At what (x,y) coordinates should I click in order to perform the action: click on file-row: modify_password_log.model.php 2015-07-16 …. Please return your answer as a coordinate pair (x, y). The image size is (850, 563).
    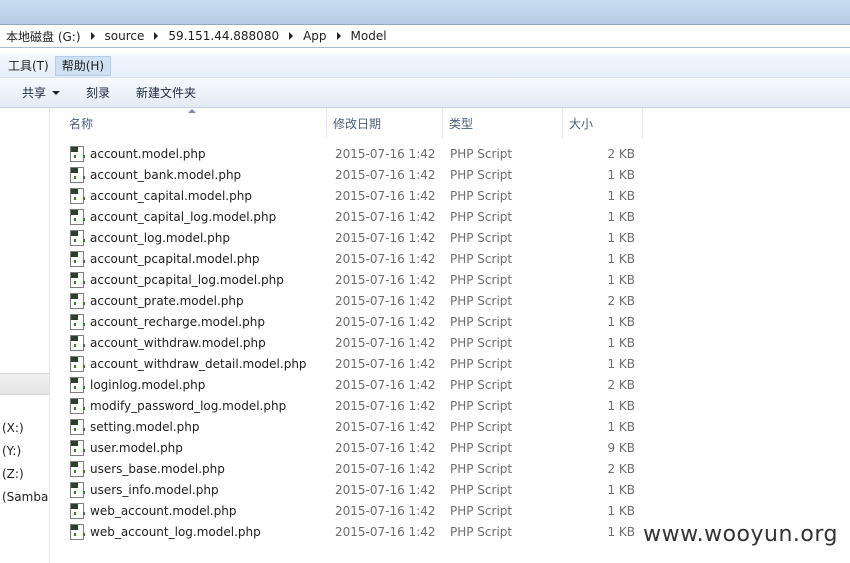
    Looking at the image, I should click on (351, 405).